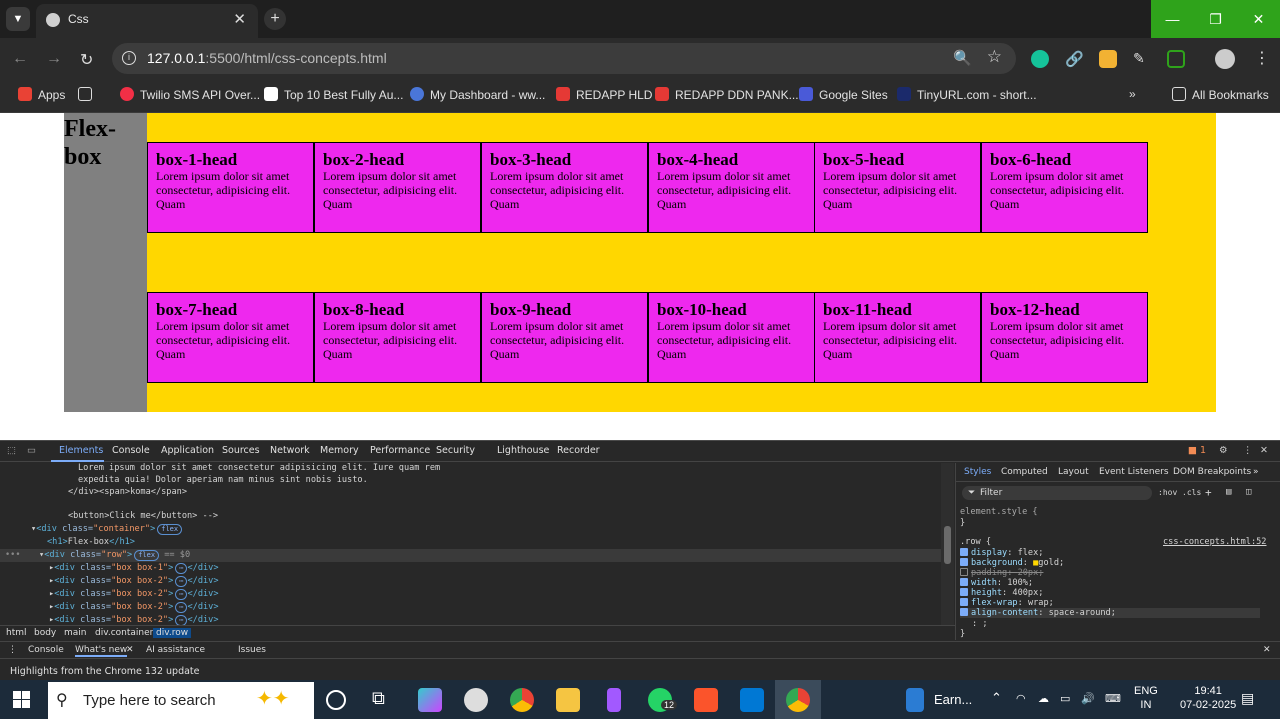 The height and width of the screenshot is (719, 1280). Describe the element at coordinates (1262, 58) in the screenshot. I see `browser-menu-icon: ⋮` at that location.